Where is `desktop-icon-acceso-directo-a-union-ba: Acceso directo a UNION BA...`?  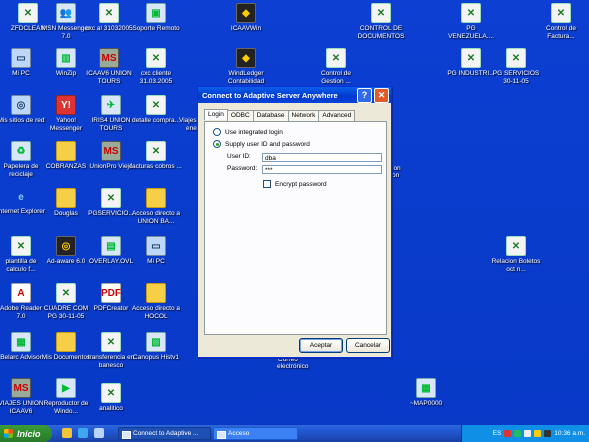 desktop-icon-acceso-directo-a-union-ba: Acceso directo a UNION BA... is located at coordinates (156, 206).